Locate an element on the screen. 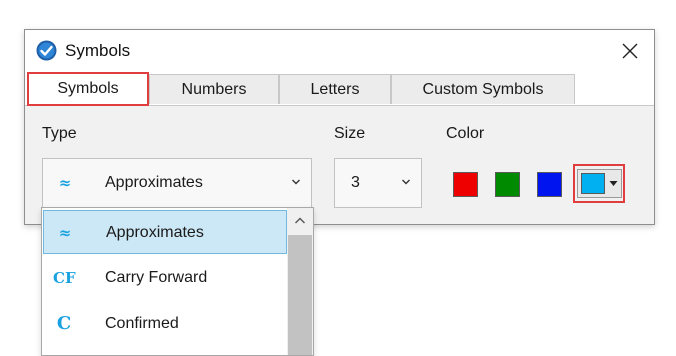 The width and height of the screenshot is (676, 356). size-label: Size is located at coordinates (350, 133).